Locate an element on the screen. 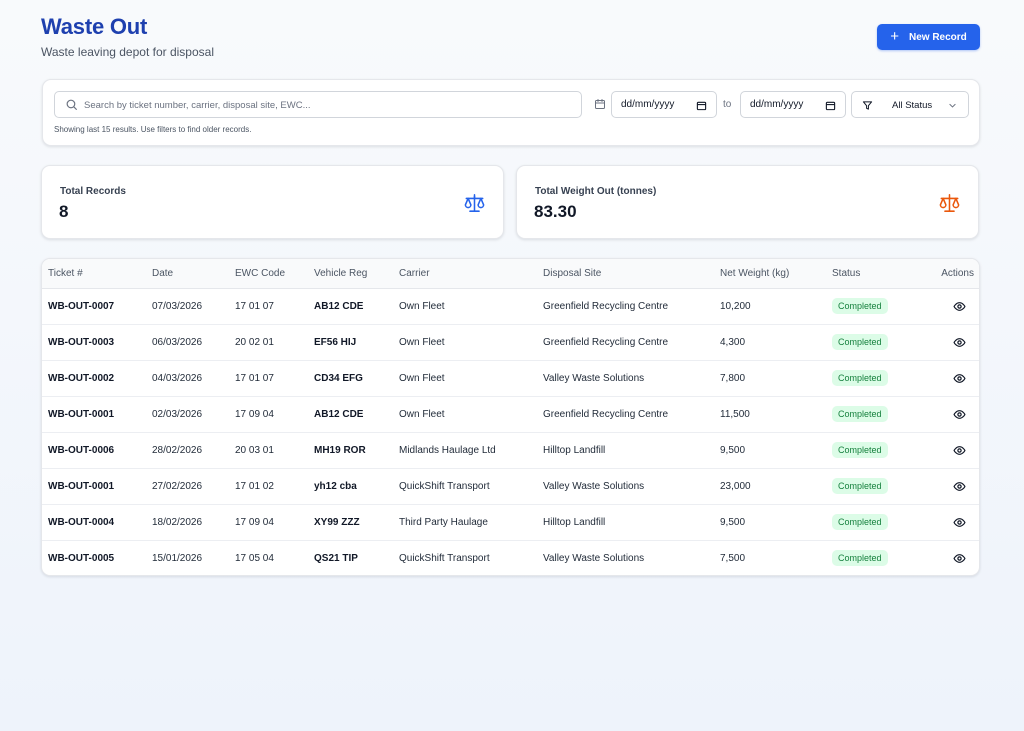 Image resolution: width=1024 pixels, height=731 pixels. cell-ewc-code: 17 01 02 is located at coordinates (274, 486).